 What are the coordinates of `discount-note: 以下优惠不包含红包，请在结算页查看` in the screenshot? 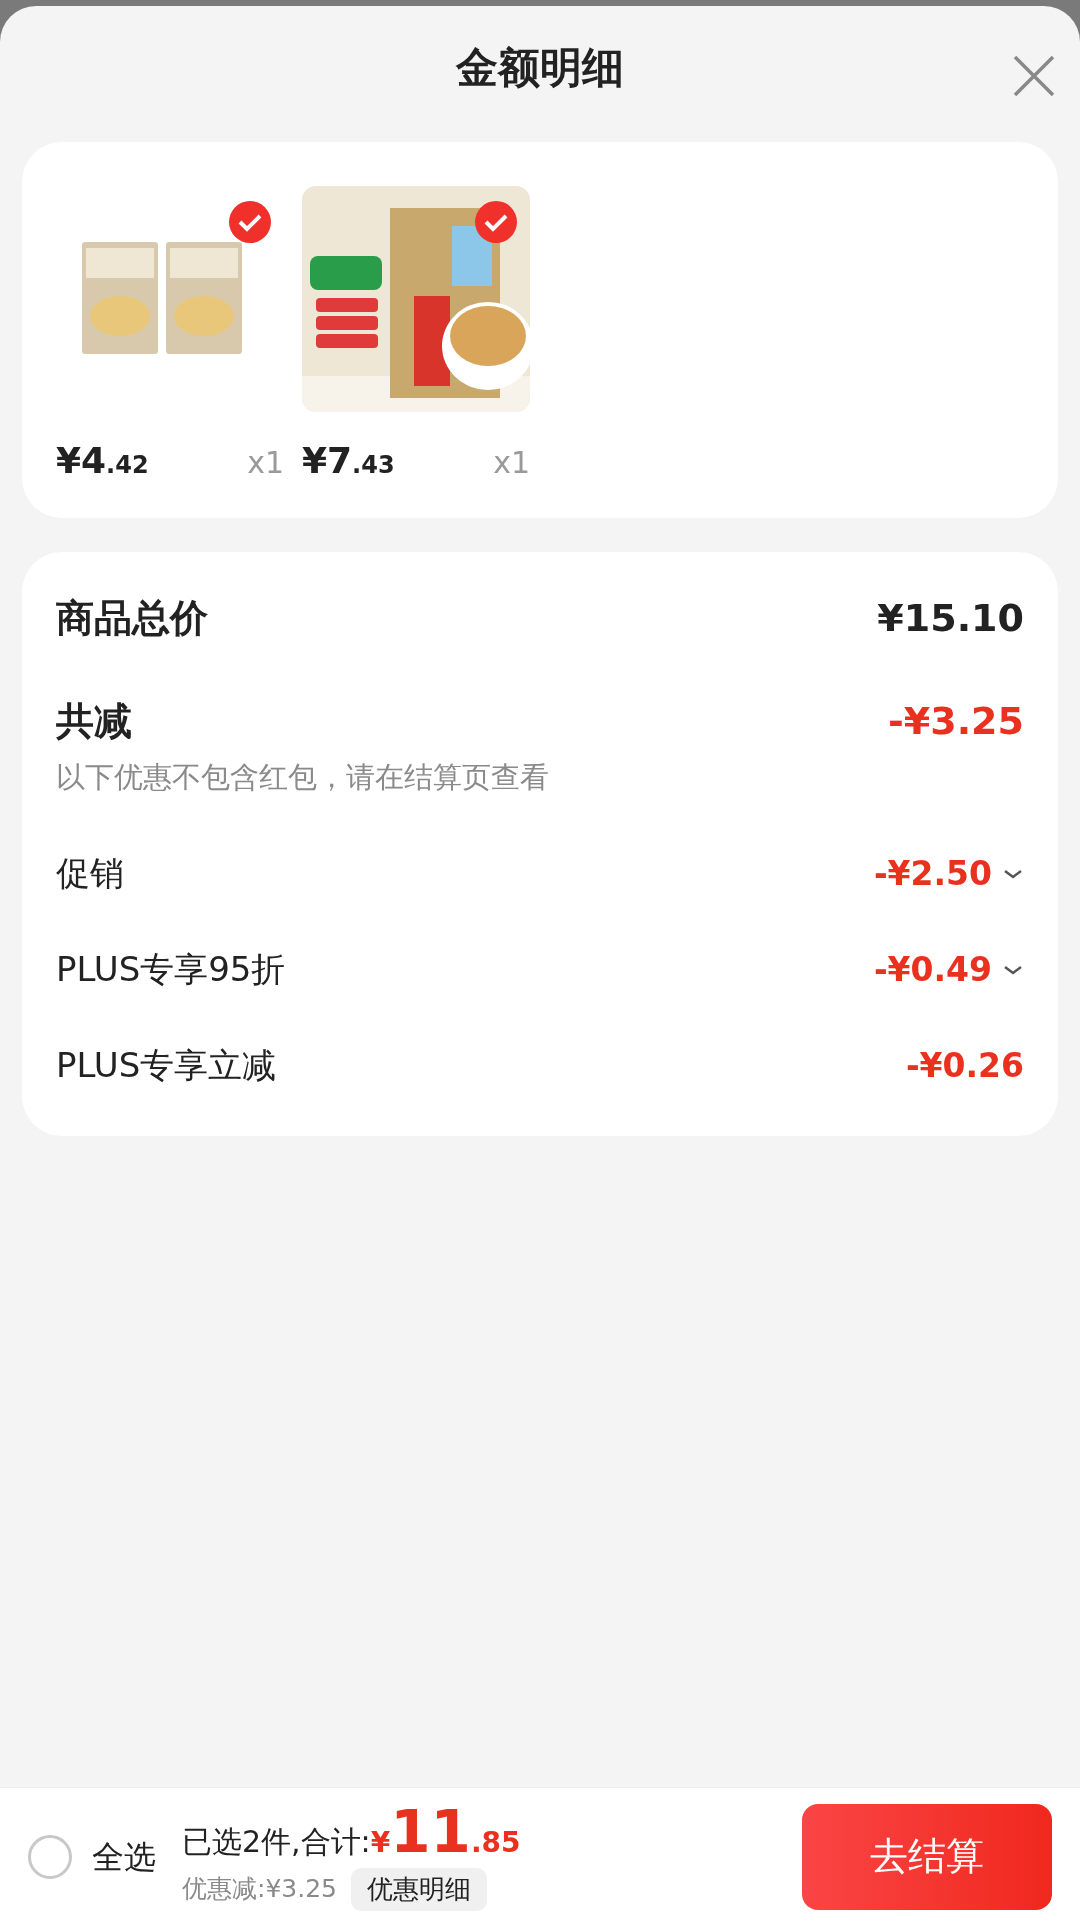 It's located at (303, 777).